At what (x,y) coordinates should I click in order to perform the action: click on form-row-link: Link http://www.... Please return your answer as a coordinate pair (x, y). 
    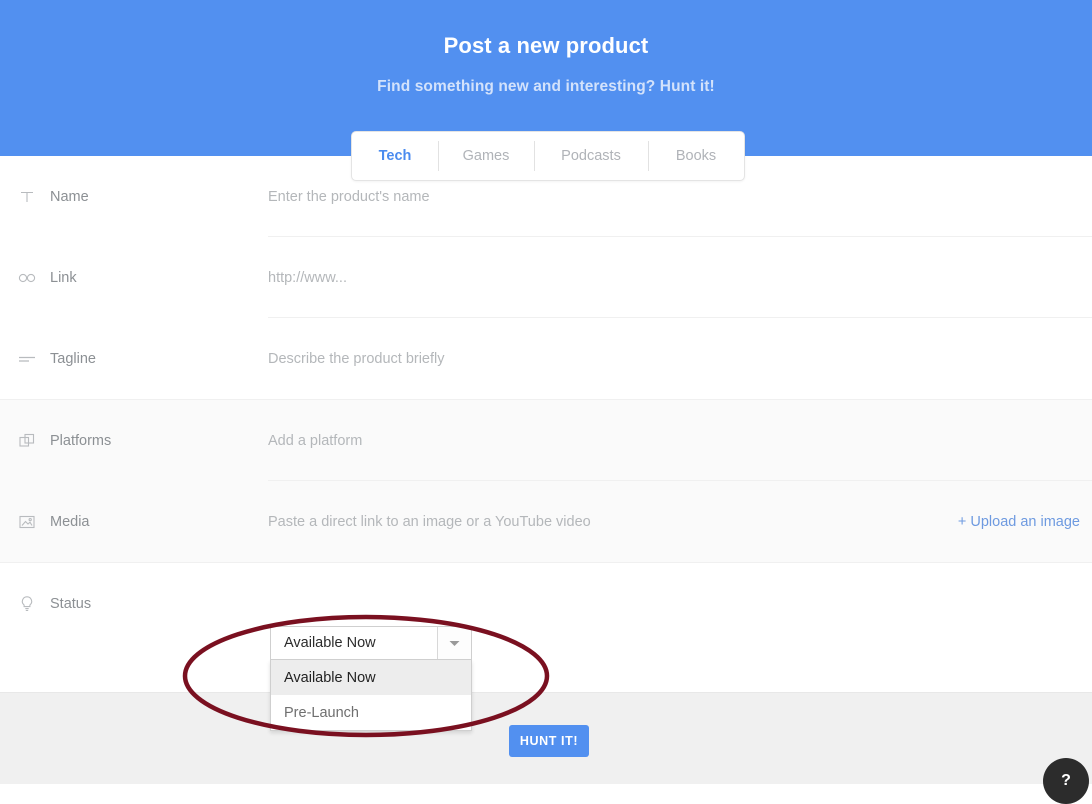
    Looking at the image, I should click on (546, 277).